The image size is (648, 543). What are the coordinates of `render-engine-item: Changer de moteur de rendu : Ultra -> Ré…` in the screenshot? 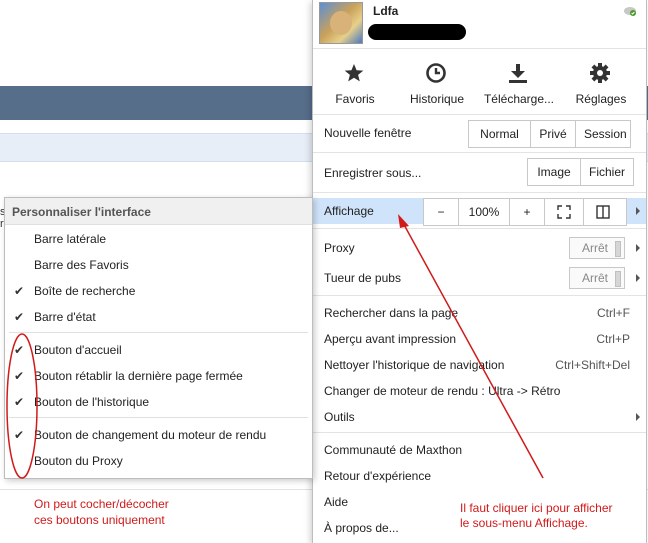 It's located at (479, 391).